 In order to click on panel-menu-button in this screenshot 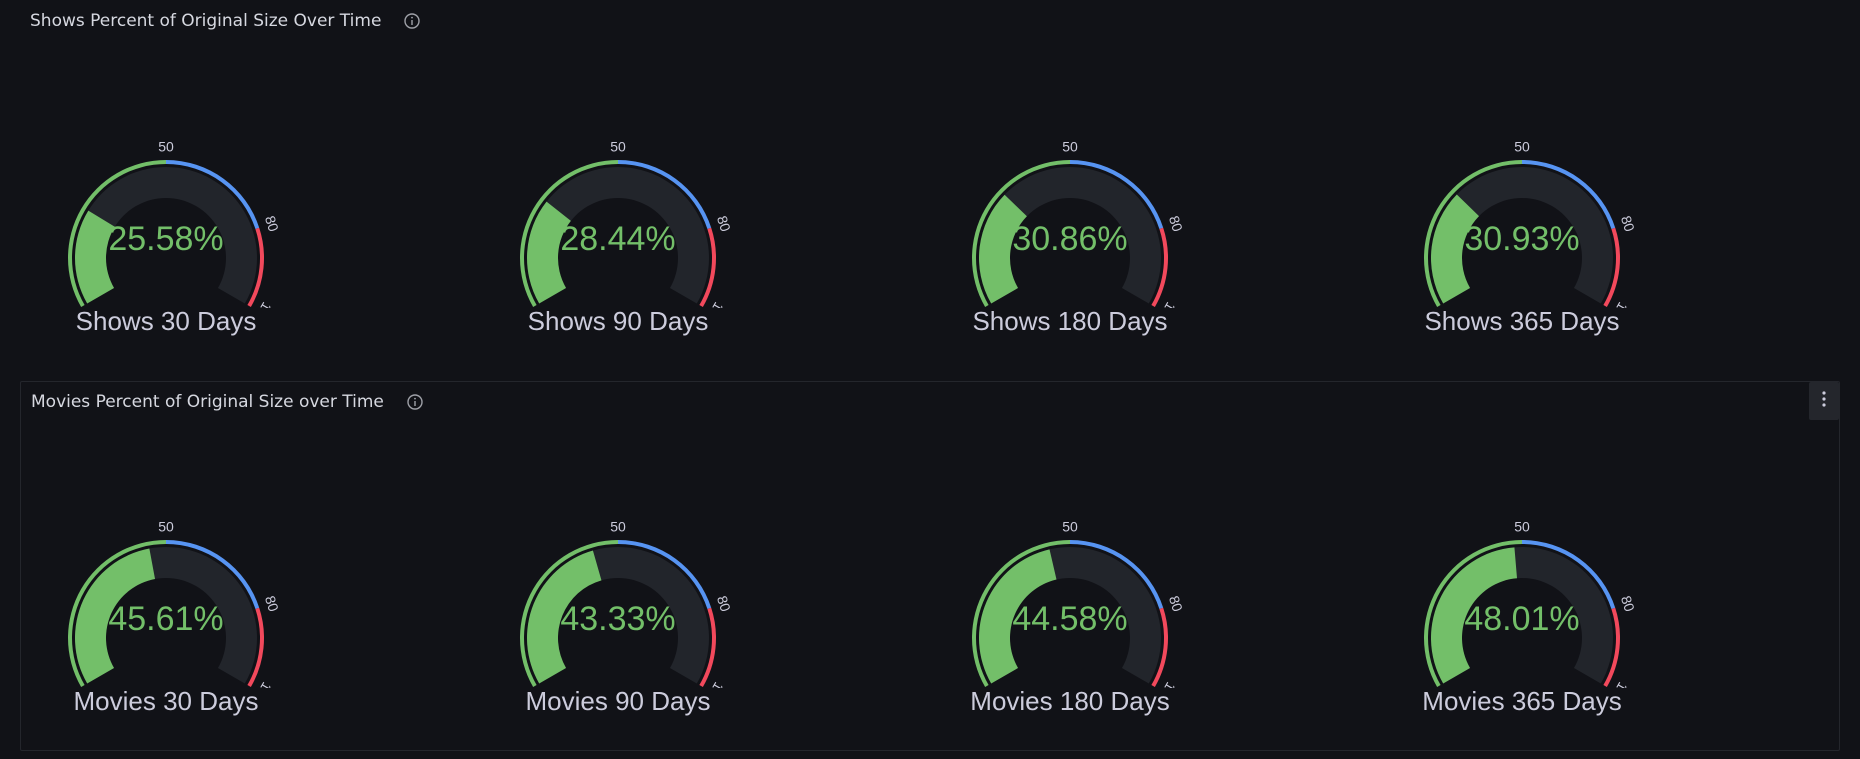, I will do `click(1824, 401)`.